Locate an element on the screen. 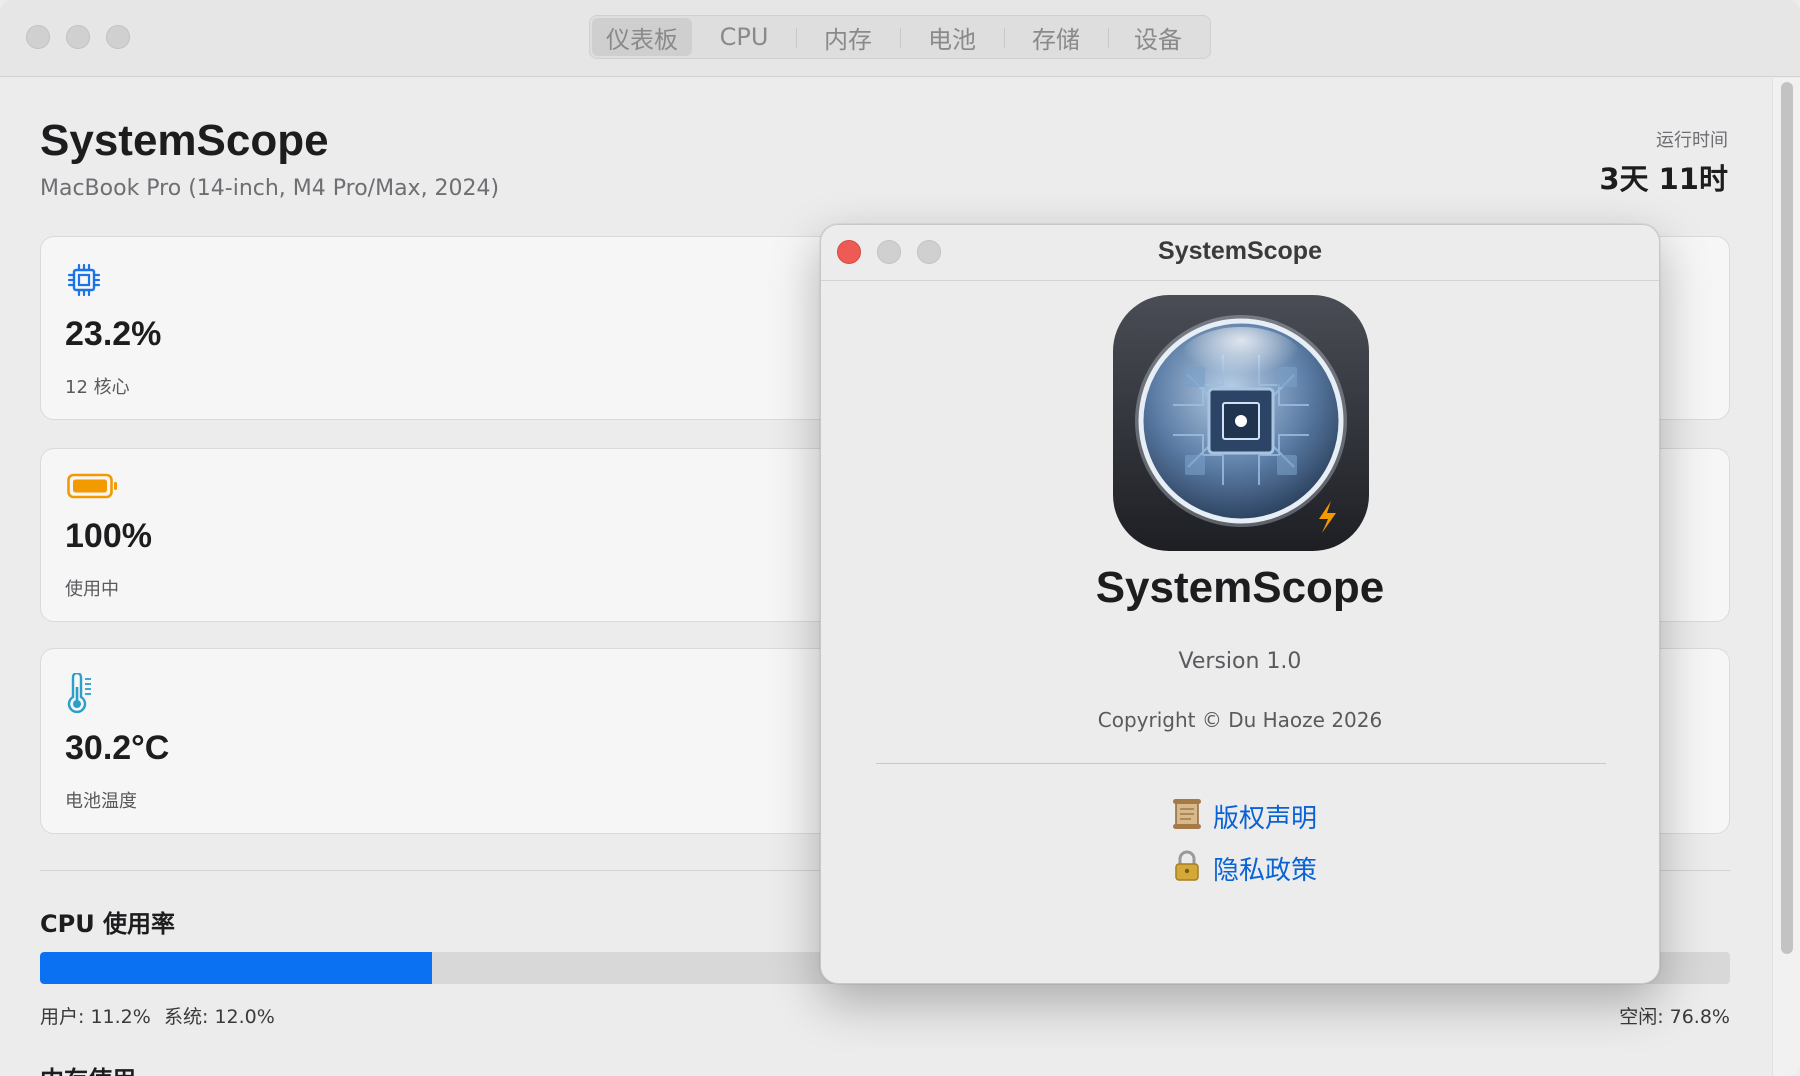  tab-storage: 存储 is located at coordinates (1056, 37).